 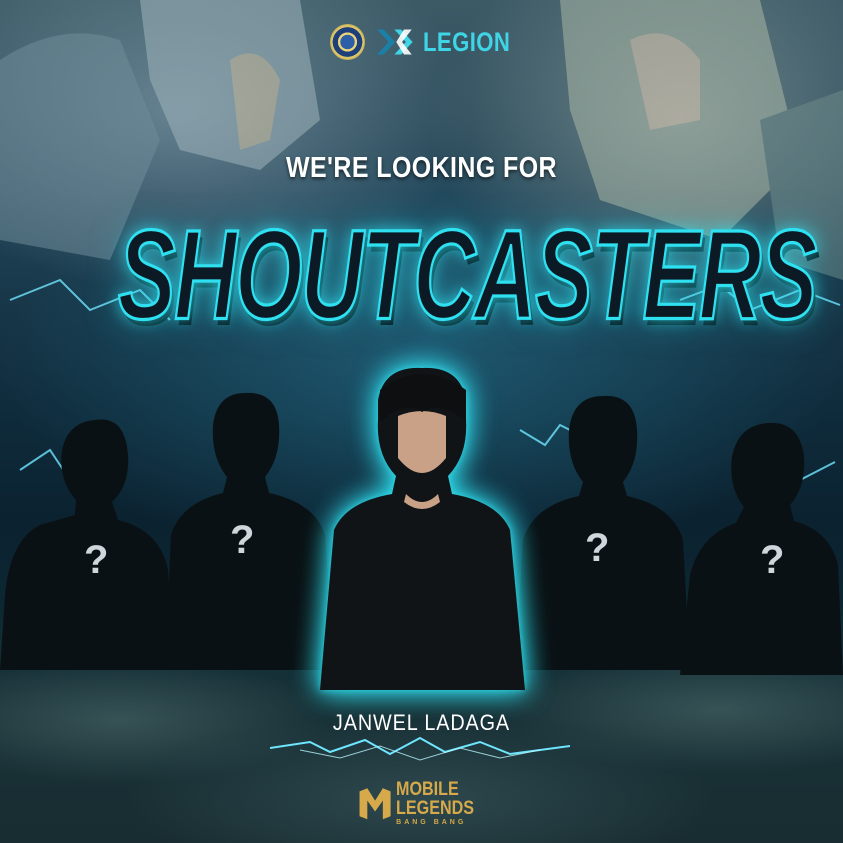 I want to click on mystery-mark-1: ?, so click(x=96, y=560).